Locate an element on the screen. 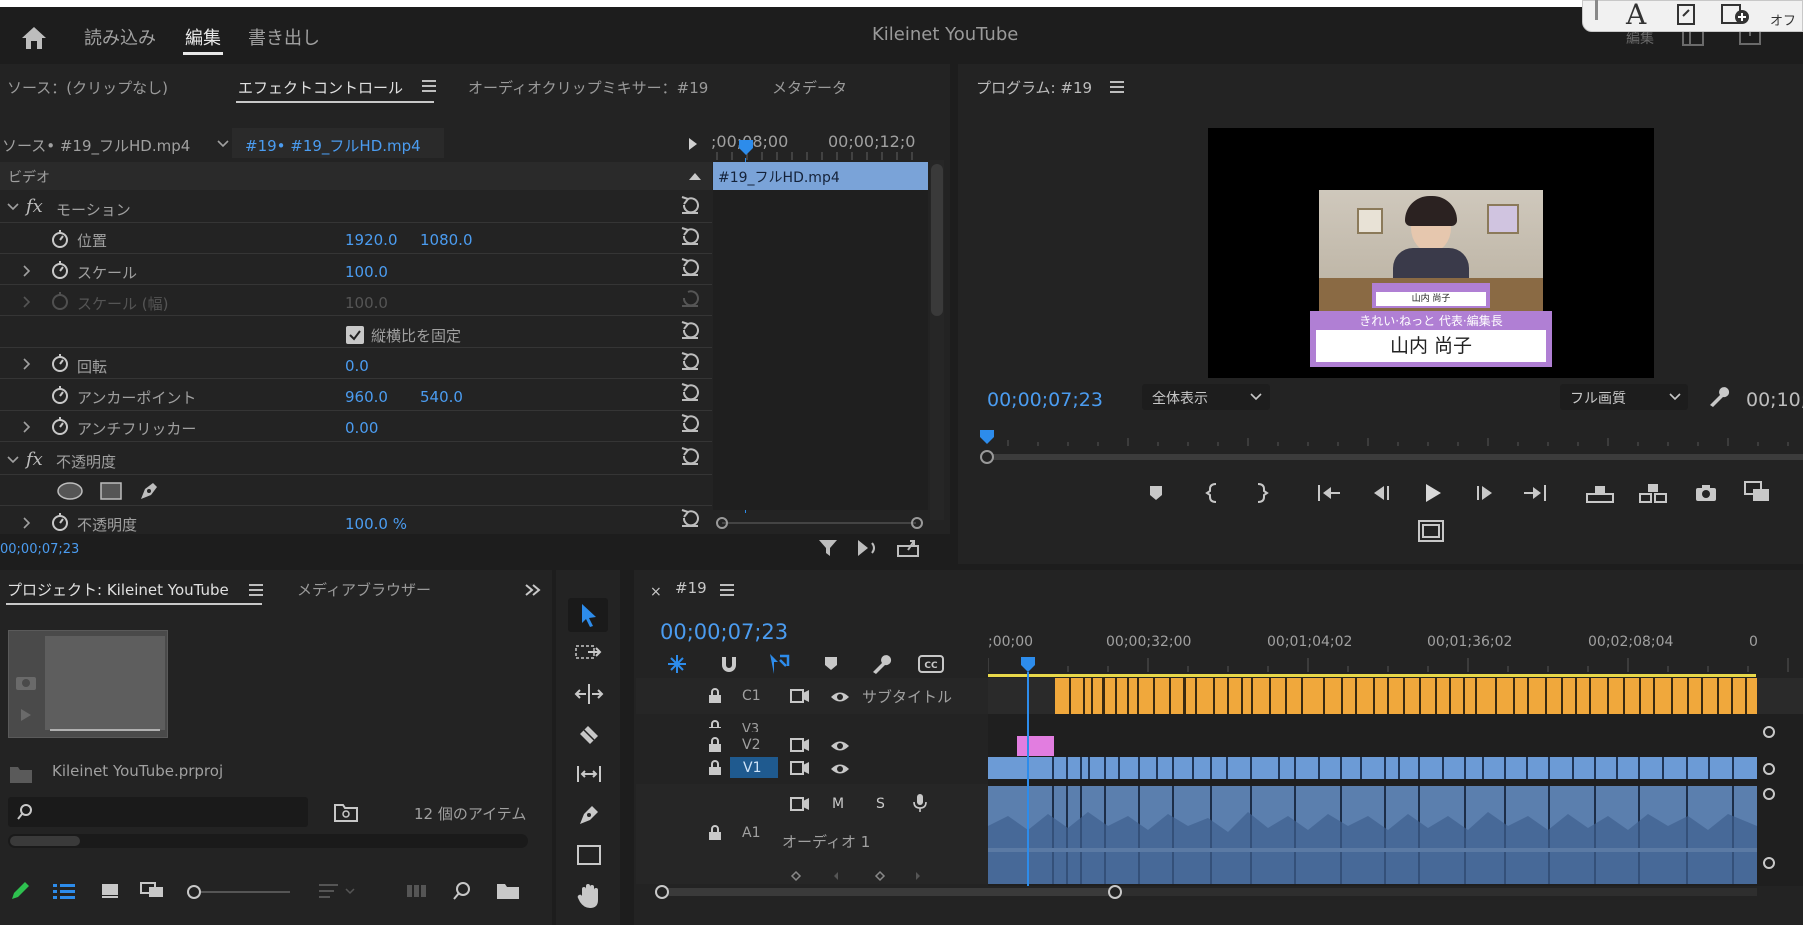  hand-tool-icon is located at coordinates (589, 896).